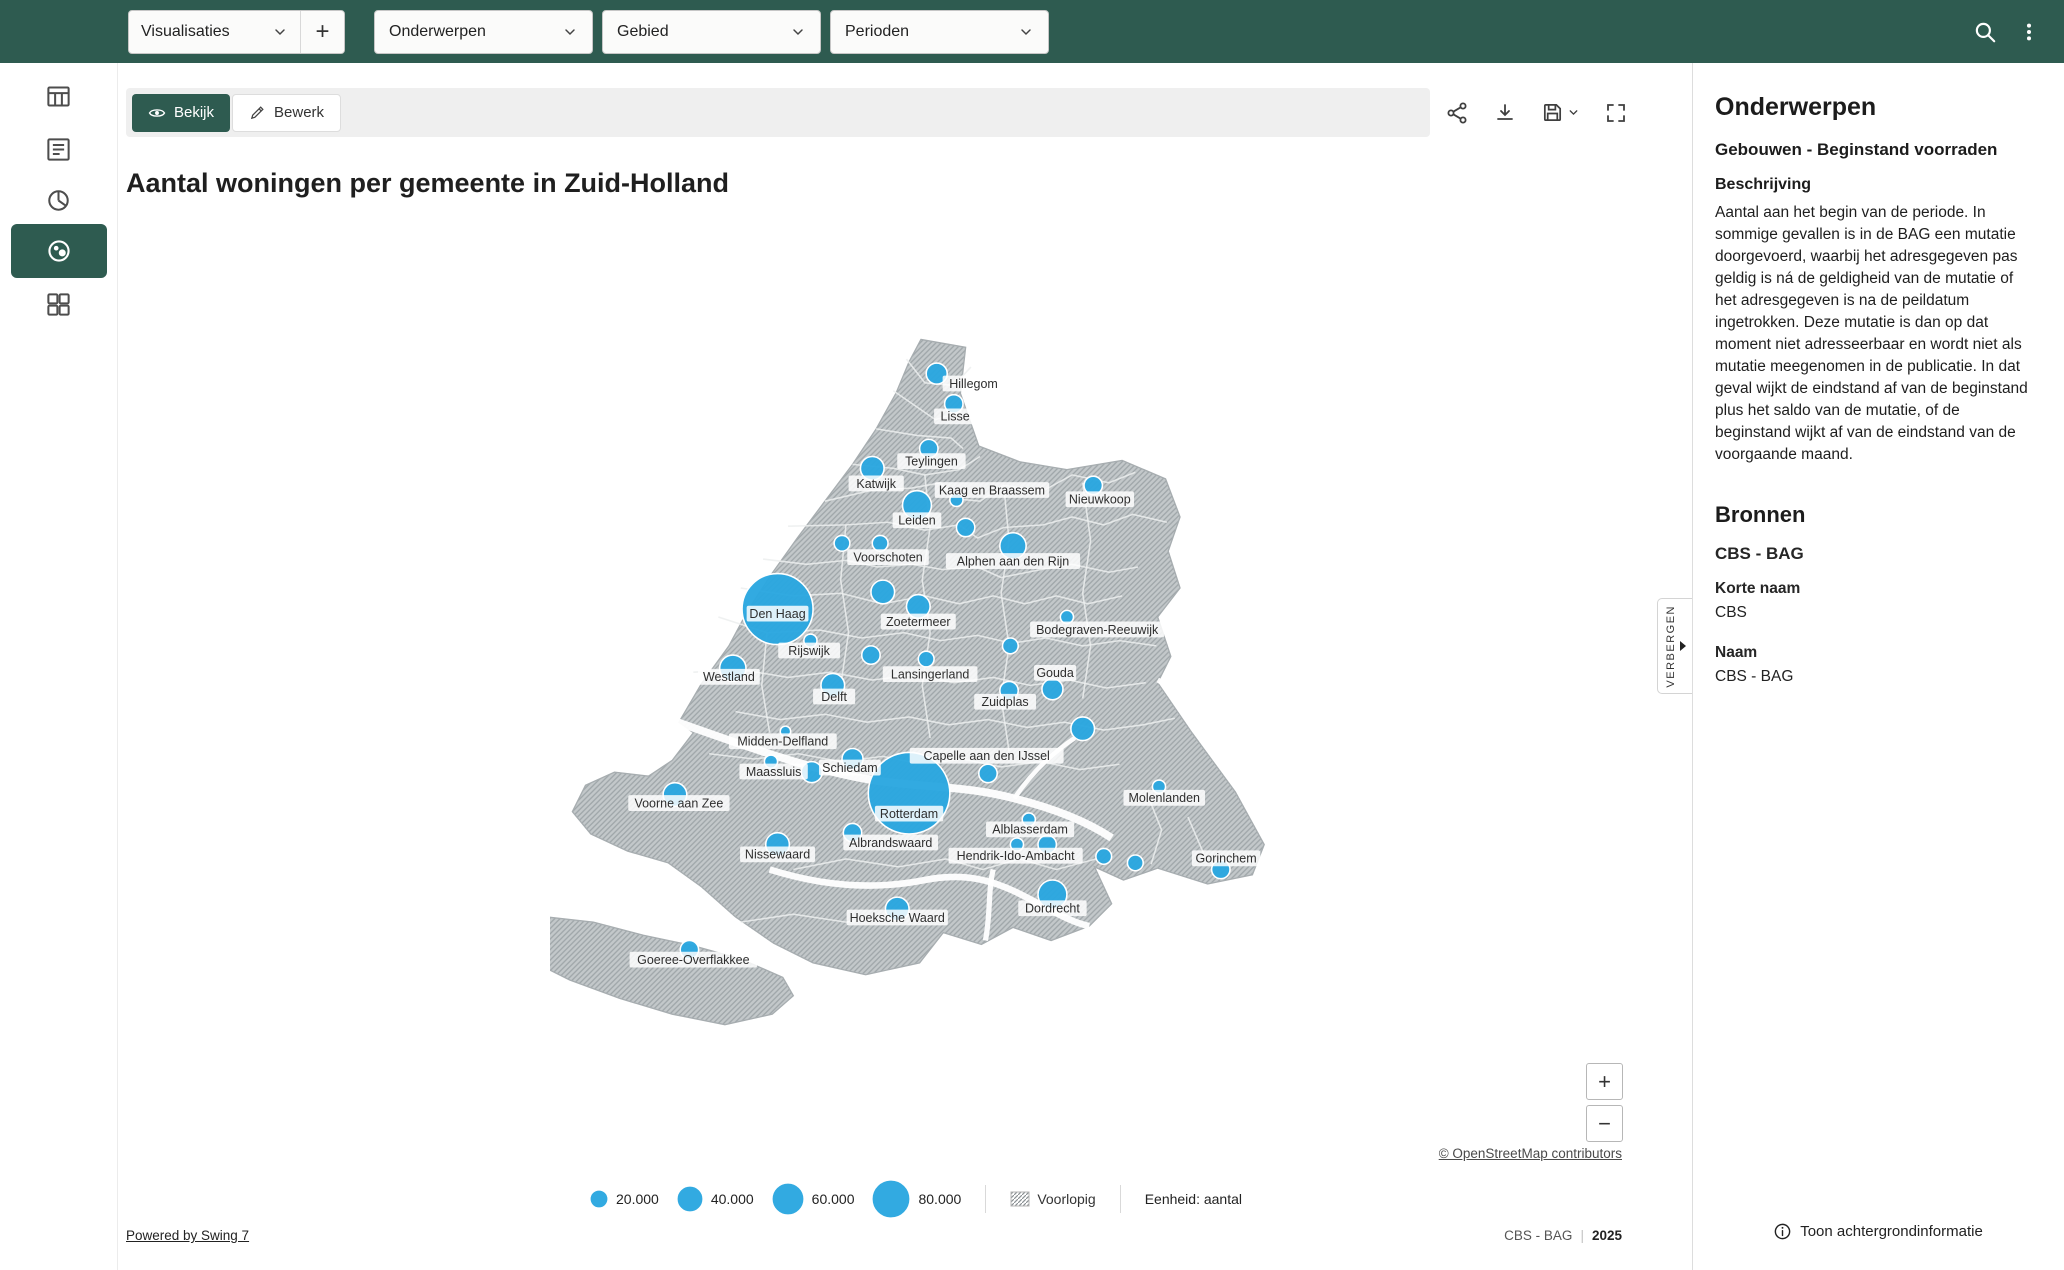 This screenshot has height=1270, width=2064. I want to click on svg-text: Voorschoten, so click(887, 557).